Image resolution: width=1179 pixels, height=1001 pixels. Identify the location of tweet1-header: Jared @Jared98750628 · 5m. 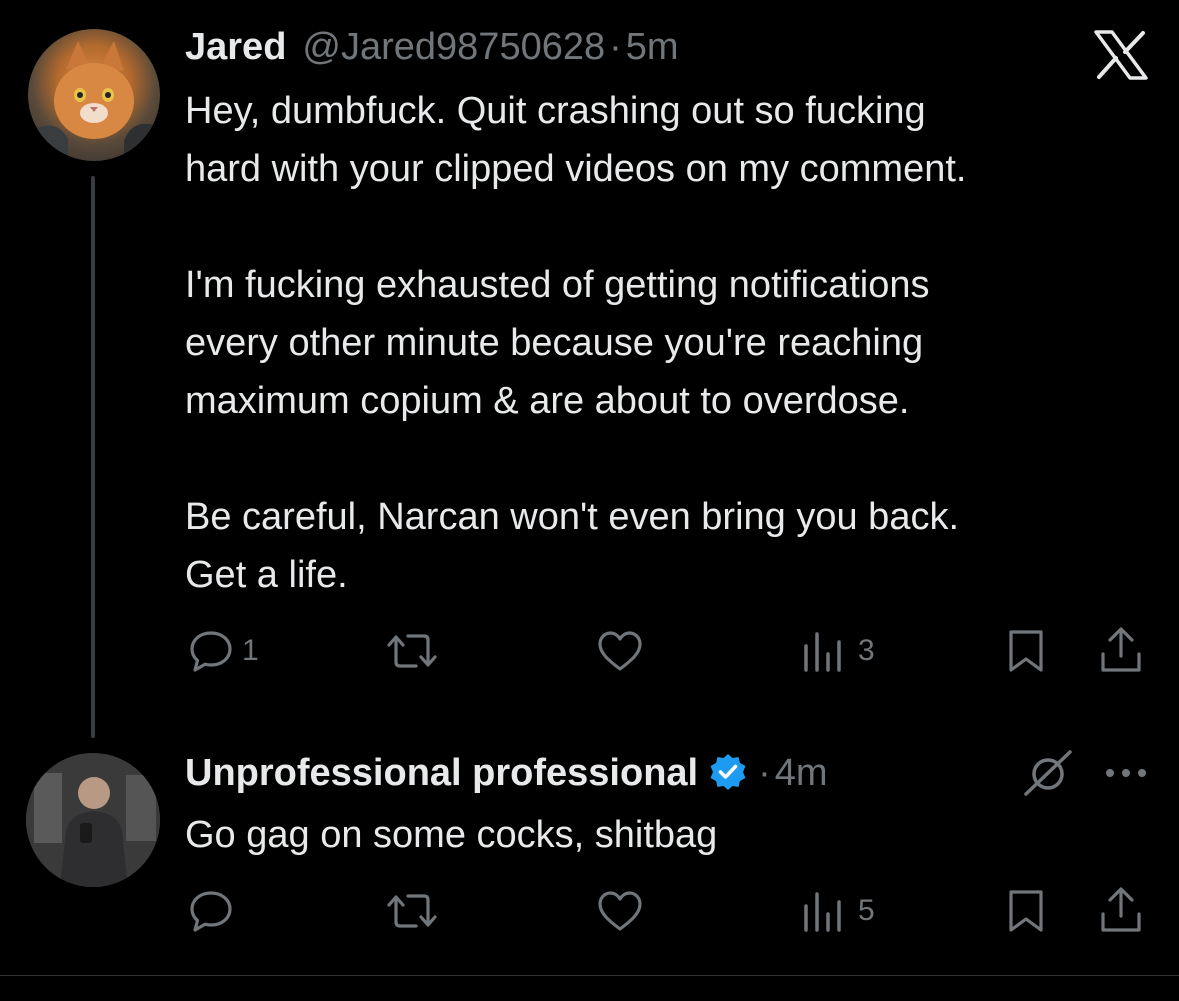
(432, 47).